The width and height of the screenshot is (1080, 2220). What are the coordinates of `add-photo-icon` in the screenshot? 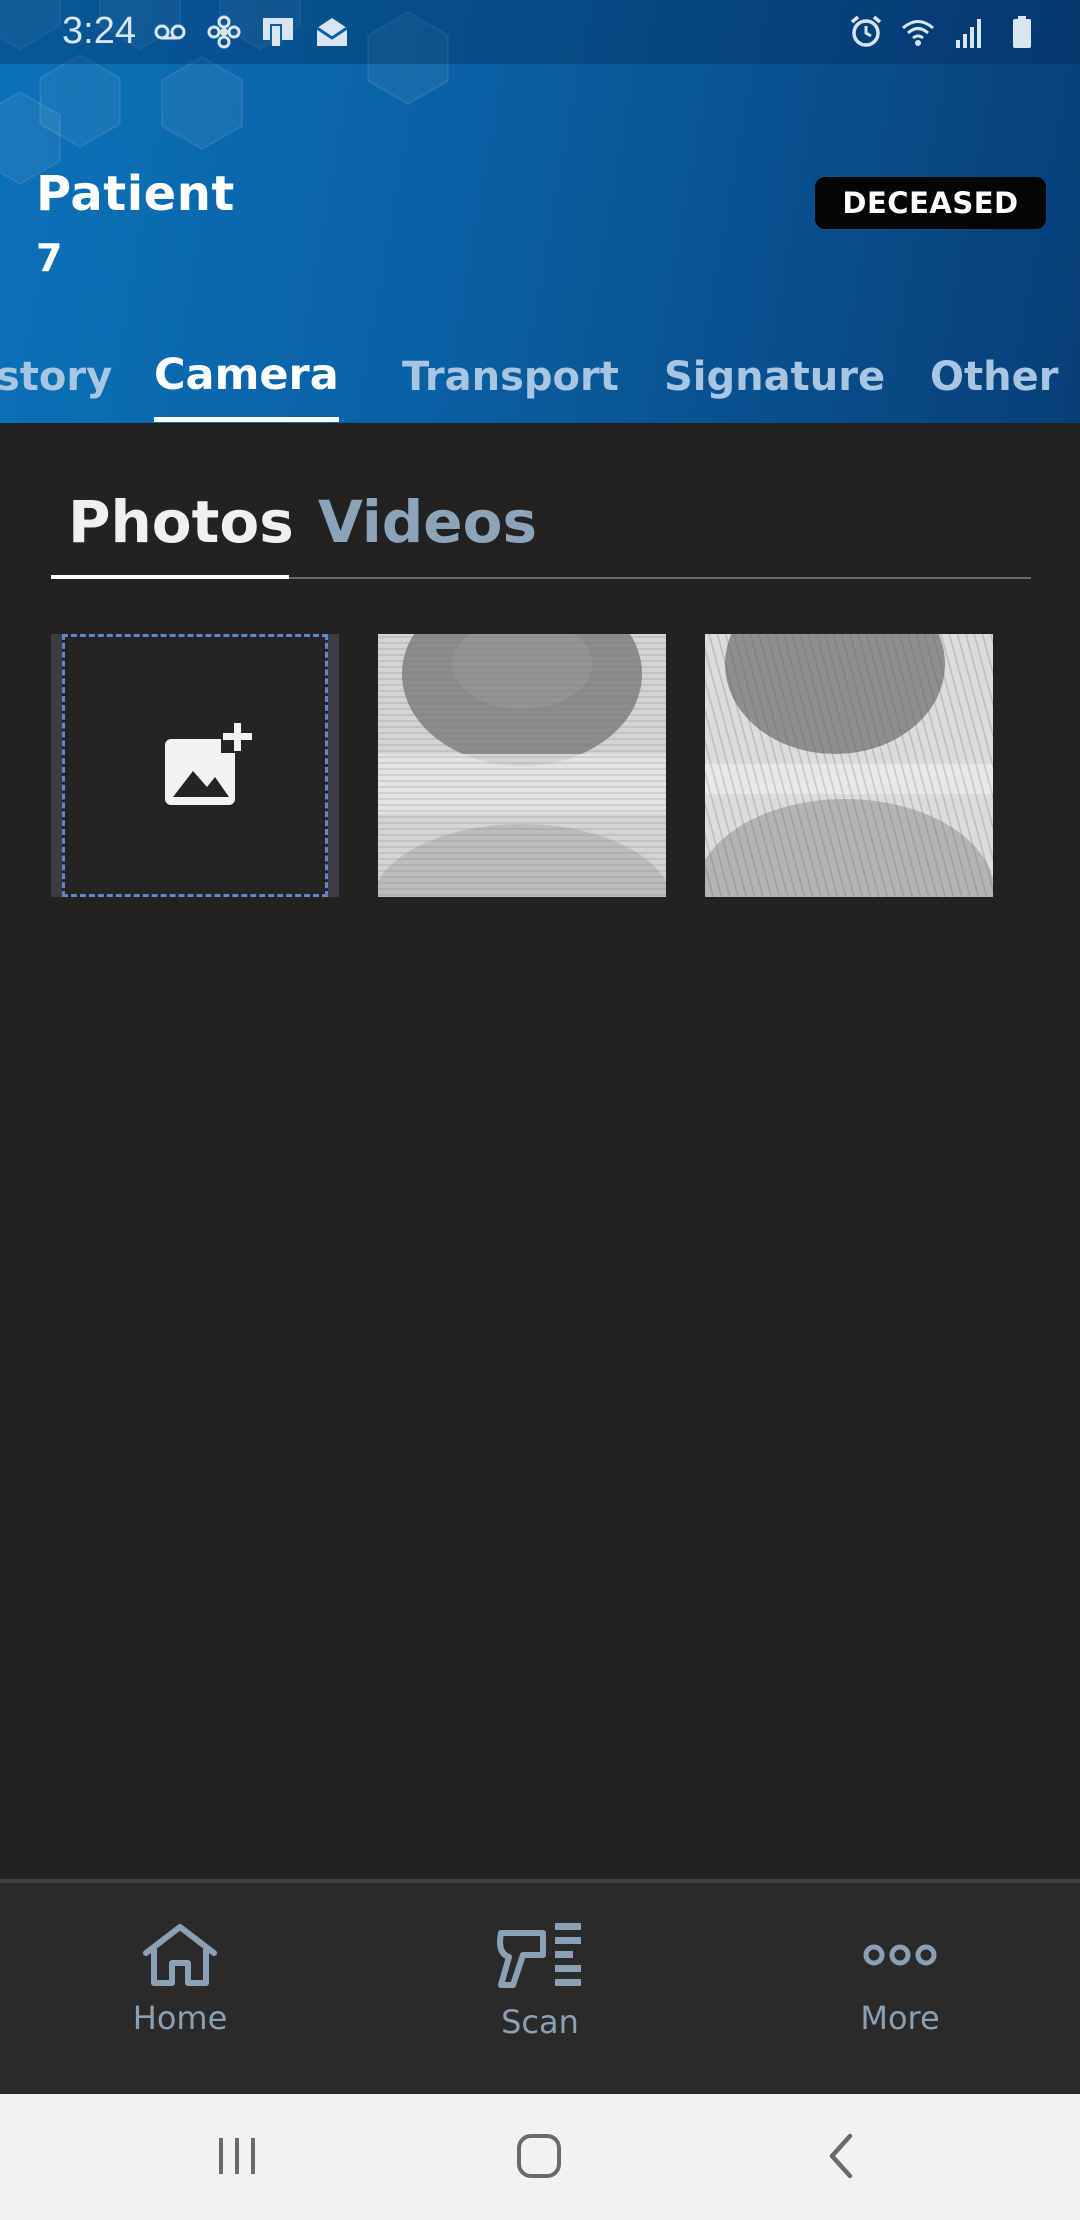 It's located at (210, 762).